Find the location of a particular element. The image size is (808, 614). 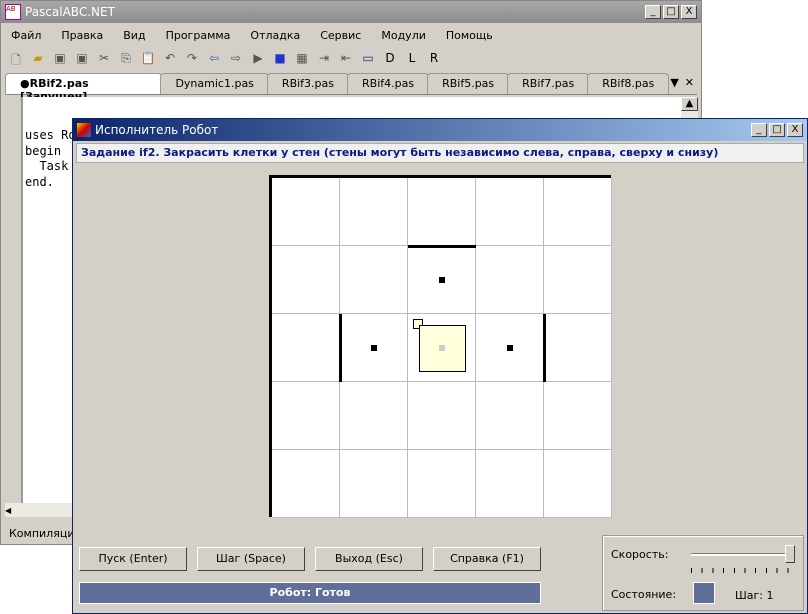

menu-debug: Отладка is located at coordinates (275, 35).